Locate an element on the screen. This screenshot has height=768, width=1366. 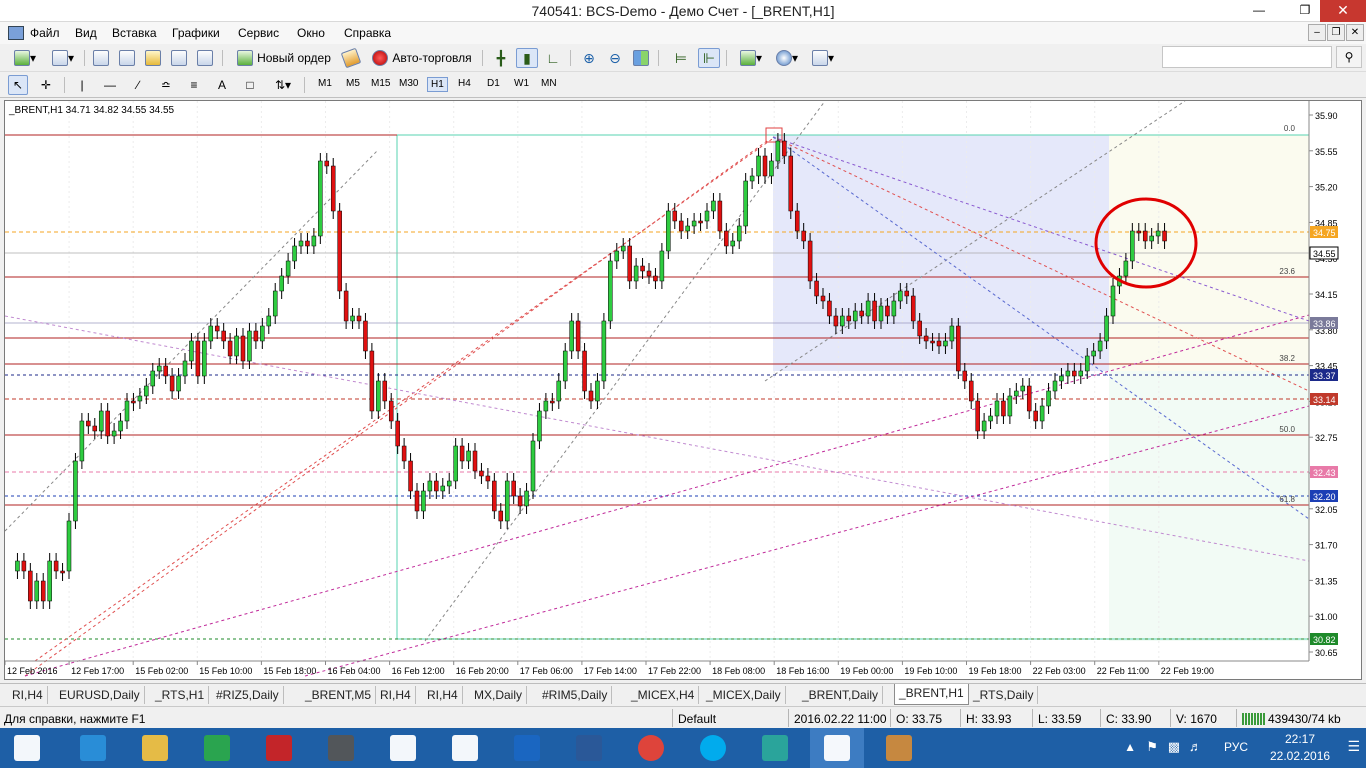
auto-scroll-button: ⊨ is located at coordinates (681, 58).